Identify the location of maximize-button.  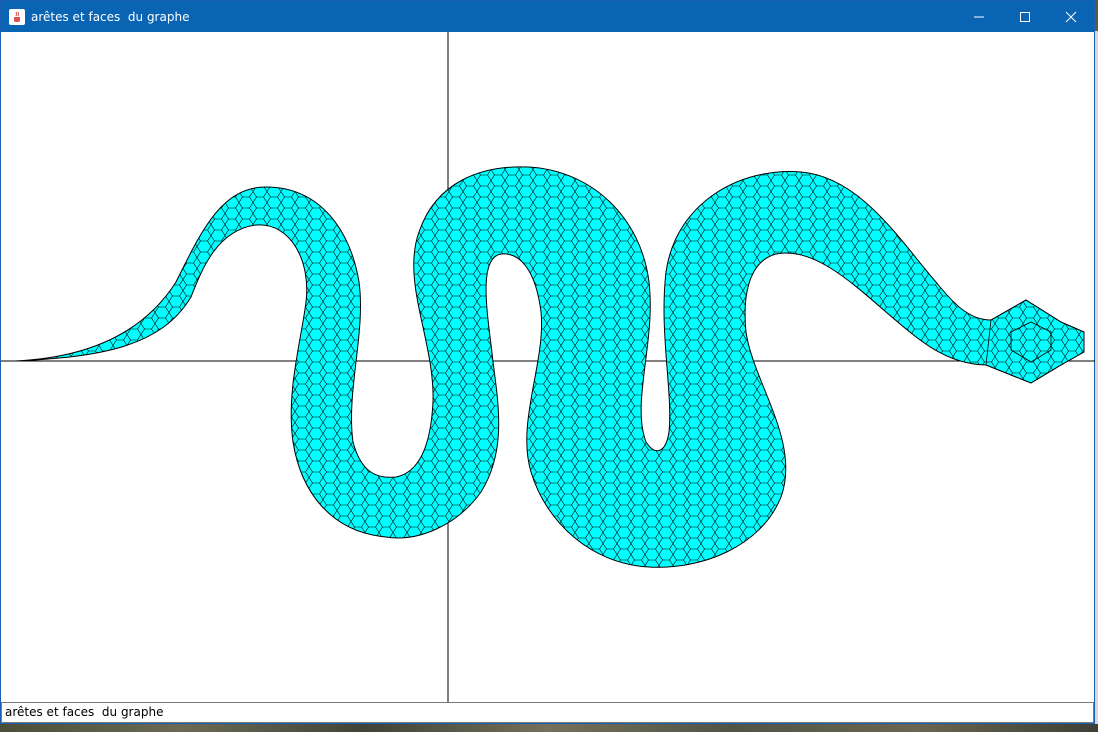
(1025, 16).